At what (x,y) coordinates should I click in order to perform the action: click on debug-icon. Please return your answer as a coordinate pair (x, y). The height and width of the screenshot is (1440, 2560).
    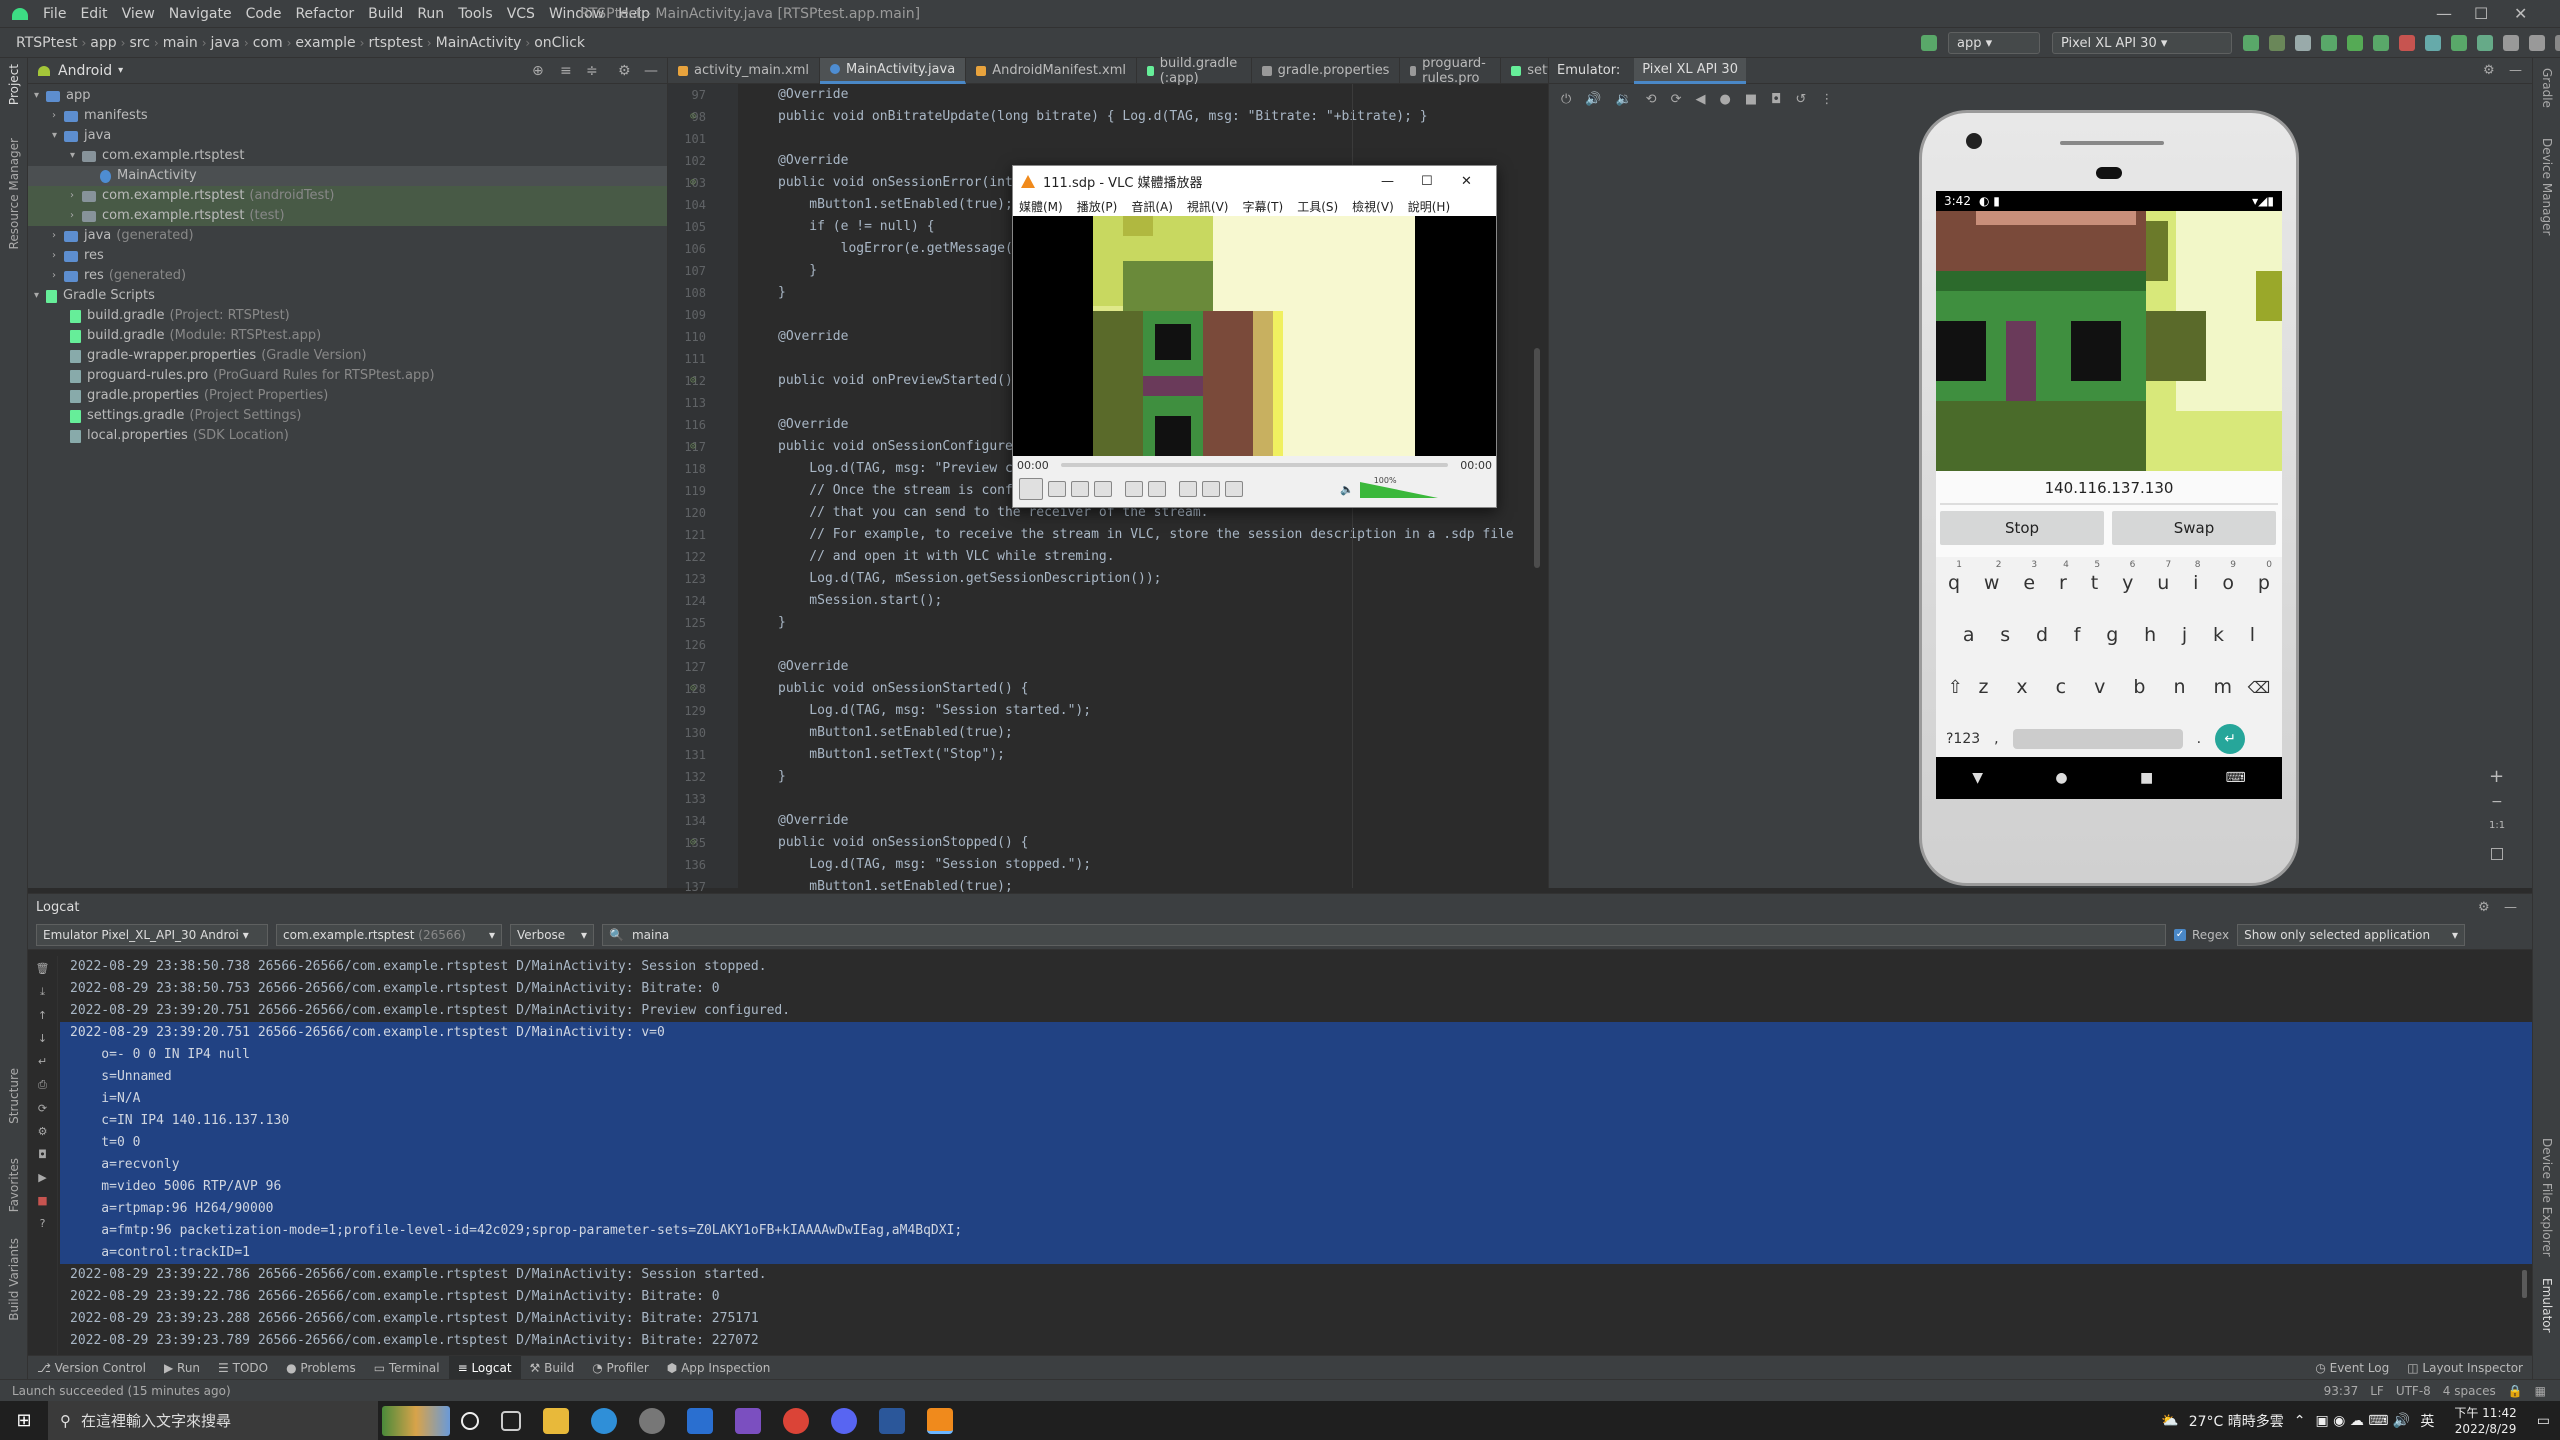
    Looking at the image, I should click on (2329, 43).